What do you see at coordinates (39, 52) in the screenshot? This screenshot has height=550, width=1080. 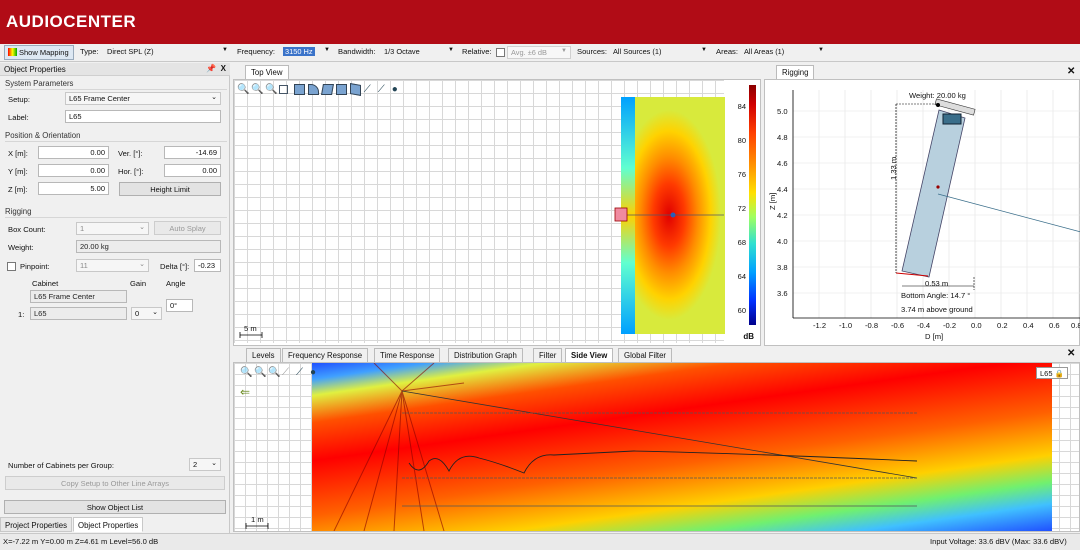 I see `show-mapping-button: Show Mapping` at bounding box center [39, 52].